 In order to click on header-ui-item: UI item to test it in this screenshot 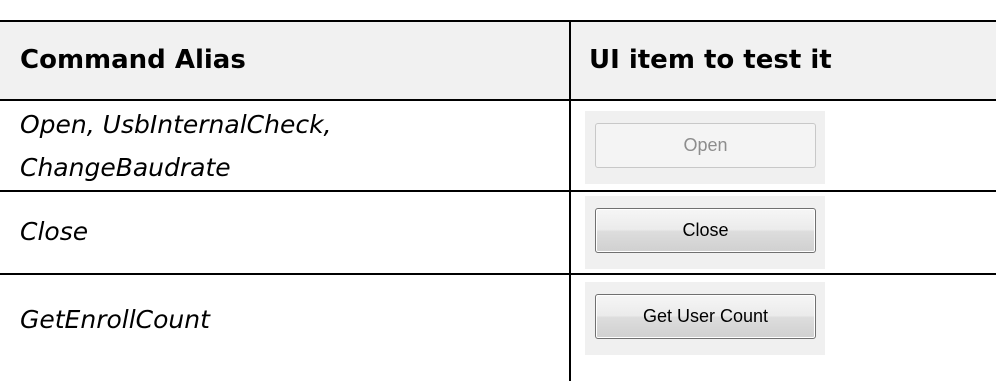, I will do `click(710, 60)`.